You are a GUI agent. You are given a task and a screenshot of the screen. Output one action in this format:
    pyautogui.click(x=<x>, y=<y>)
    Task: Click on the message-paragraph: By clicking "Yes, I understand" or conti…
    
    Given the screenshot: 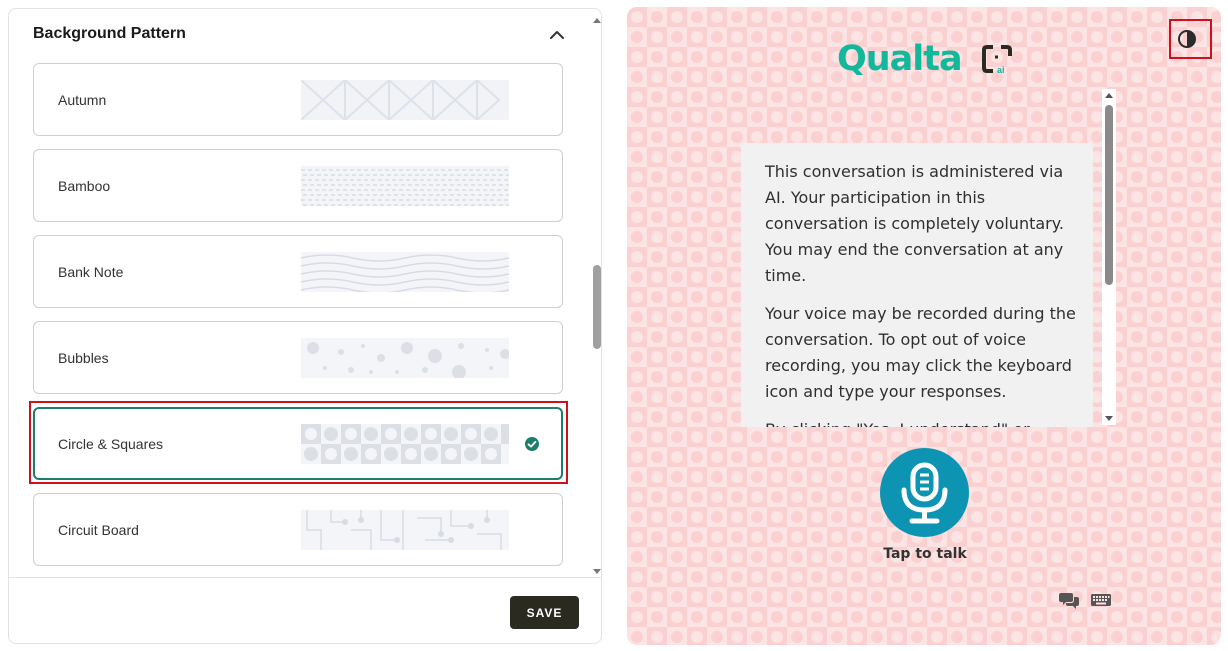 What is the action you would take?
    pyautogui.click(x=924, y=422)
    